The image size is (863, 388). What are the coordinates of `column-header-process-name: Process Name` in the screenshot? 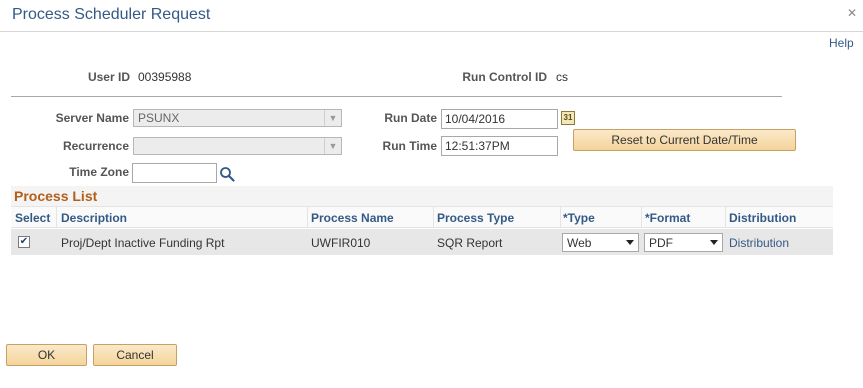 It's located at (352, 218).